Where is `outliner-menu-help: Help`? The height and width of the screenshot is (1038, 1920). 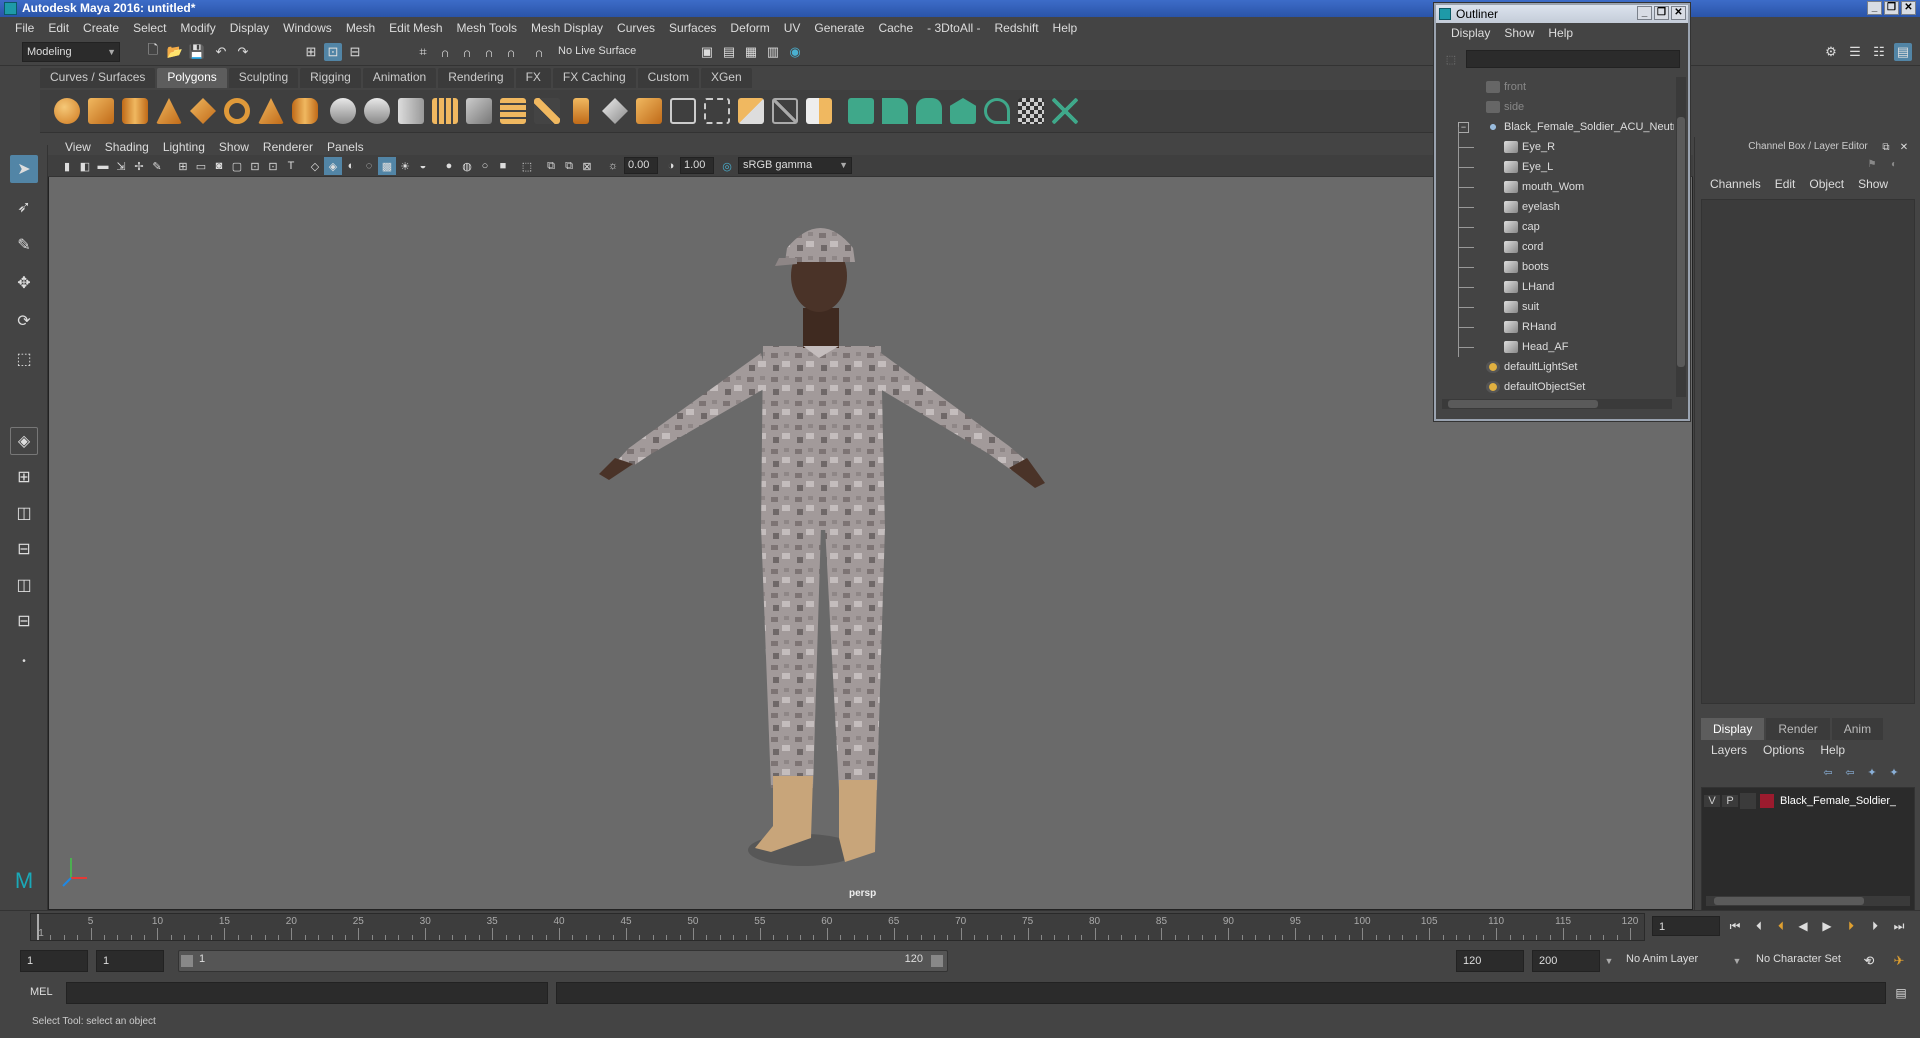 outliner-menu-help: Help is located at coordinates (1560, 33).